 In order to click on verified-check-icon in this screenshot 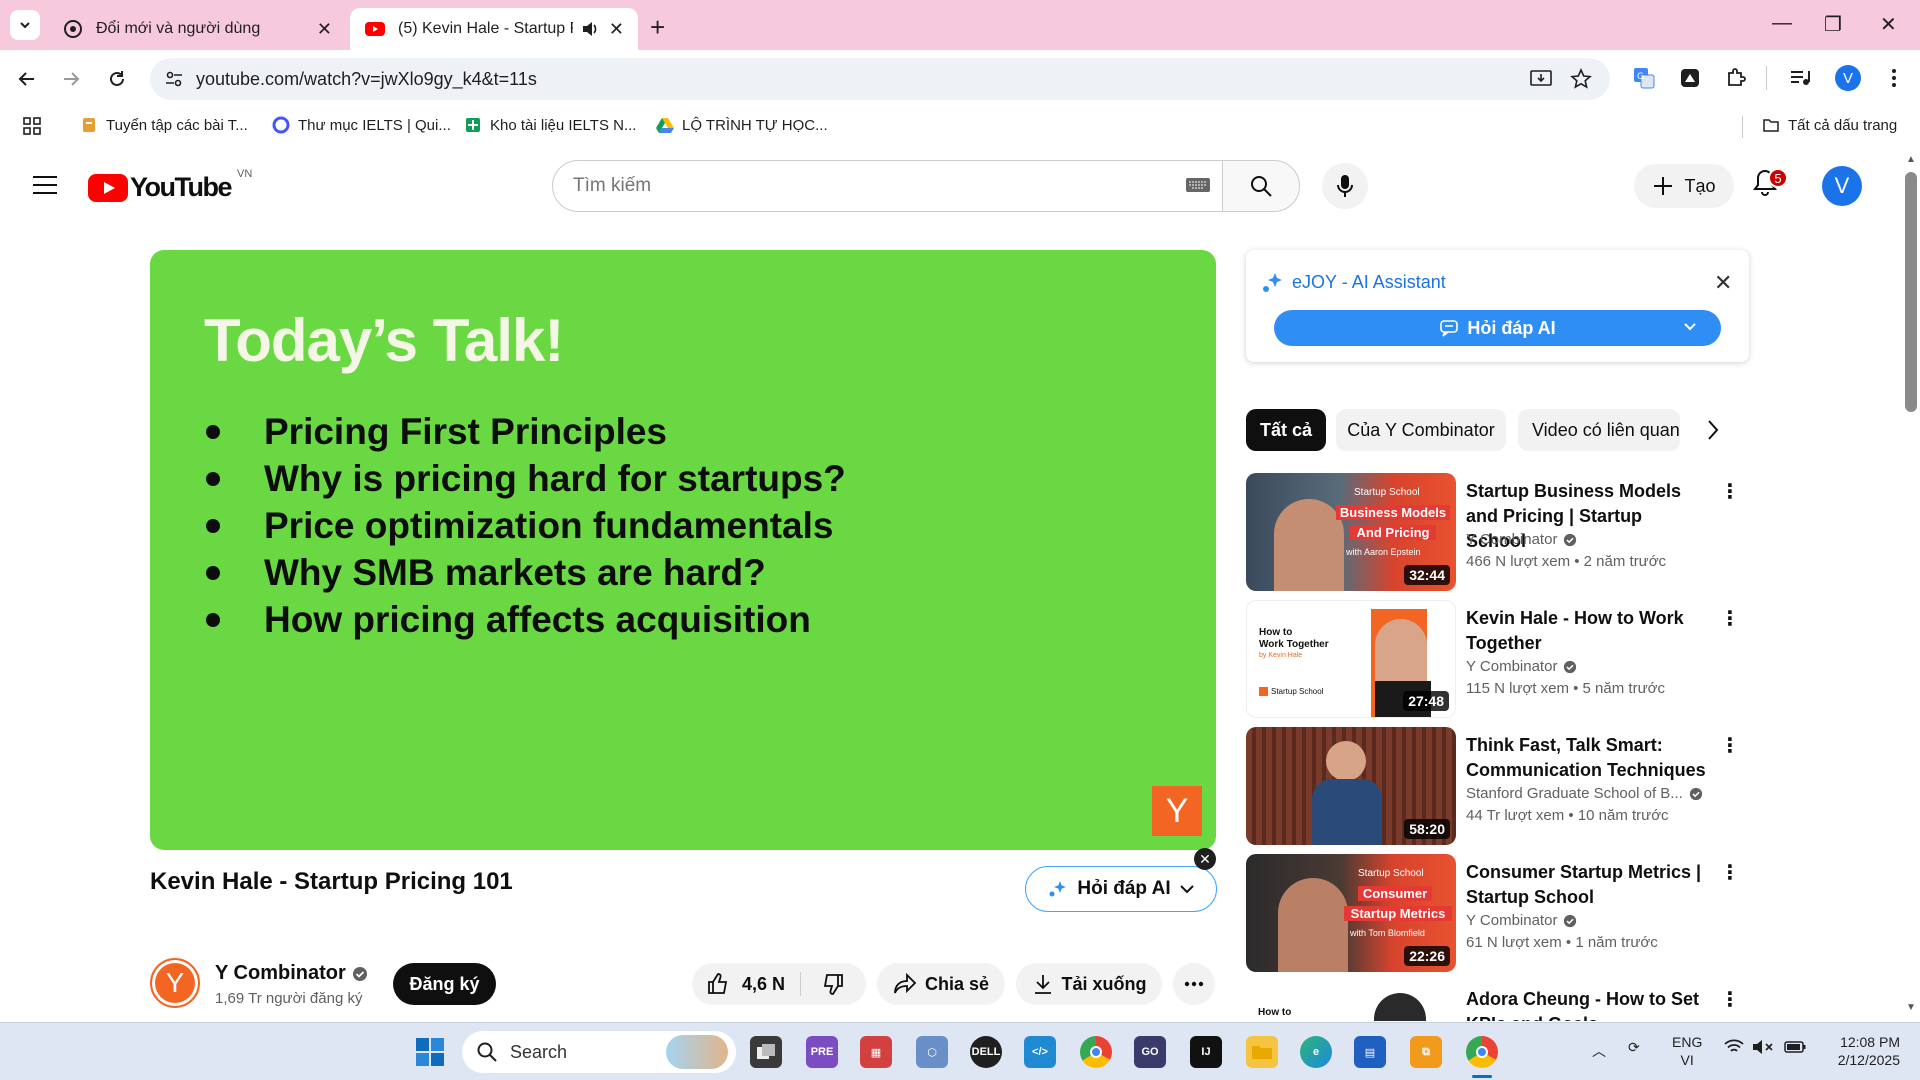, I will do `click(1570, 920)`.